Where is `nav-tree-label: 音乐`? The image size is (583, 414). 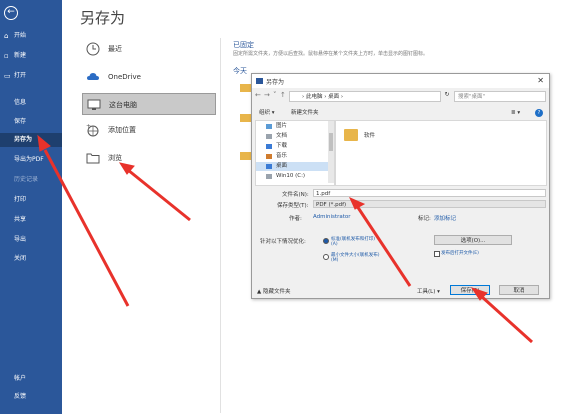 nav-tree-label: 音乐 is located at coordinates (282, 156).